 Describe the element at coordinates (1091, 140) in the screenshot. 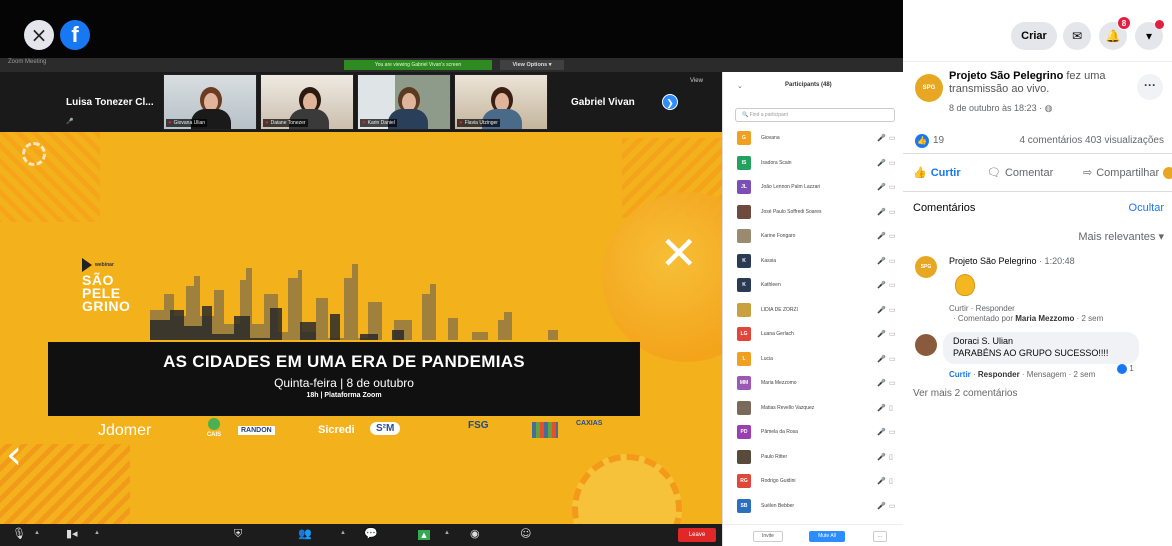

I see `comments-views-count: 4 comentários 403 visualizações` at that location.